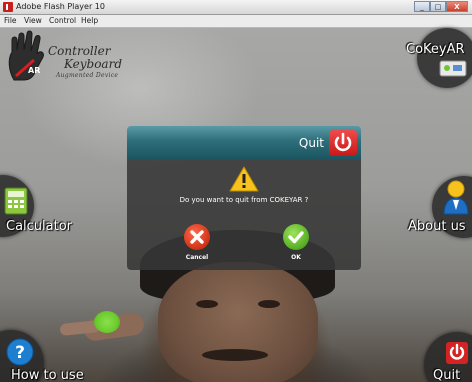 This screenshot has height=382, width=472. What do you see at coordinates (16, 201) in the screenshot?
I see `calculator-icon` at bounding box center [16, 201].